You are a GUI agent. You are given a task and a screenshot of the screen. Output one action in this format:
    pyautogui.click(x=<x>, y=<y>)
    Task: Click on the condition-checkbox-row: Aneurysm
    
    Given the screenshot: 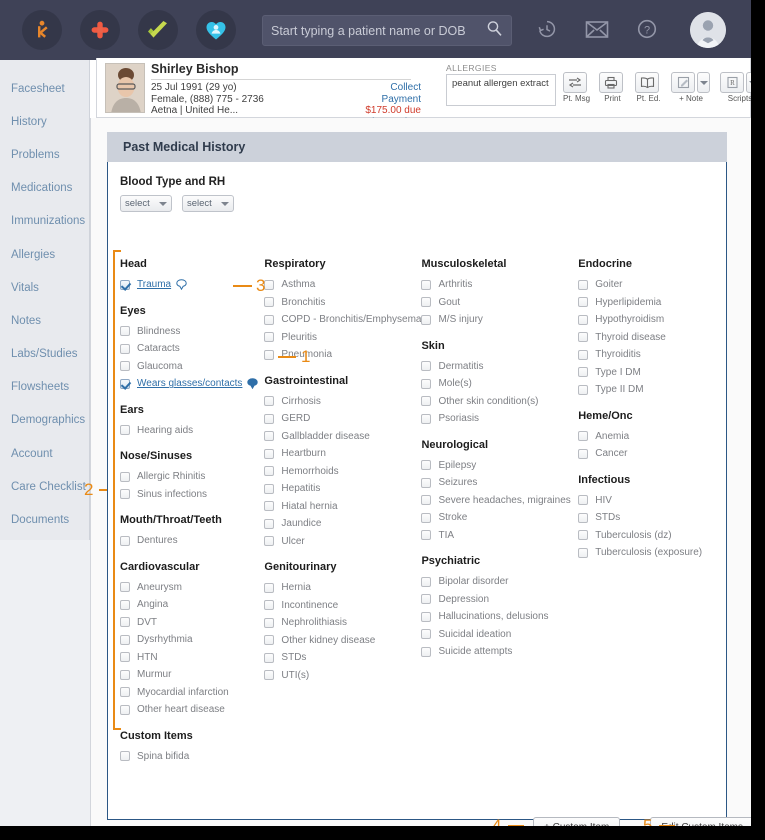 What is the action you would take?
    pyautogui.click(x=192, y=588)
    